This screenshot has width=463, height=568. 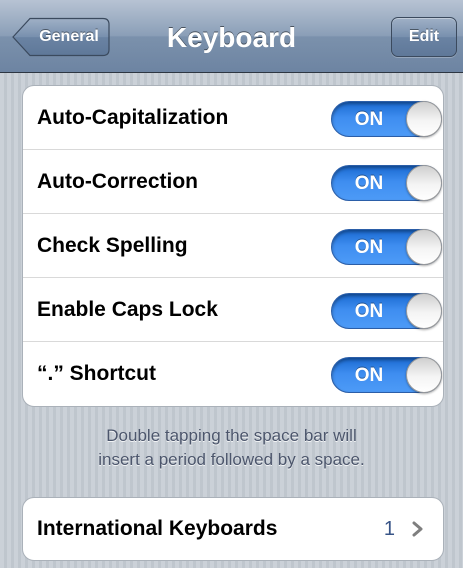 I want to click on back-button-label: General, so click(x=69, y=36).